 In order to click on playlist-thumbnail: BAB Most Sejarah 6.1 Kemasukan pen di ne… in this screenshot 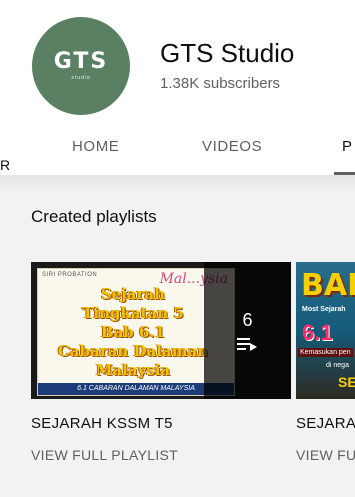, I will do `click(325, 330)`.